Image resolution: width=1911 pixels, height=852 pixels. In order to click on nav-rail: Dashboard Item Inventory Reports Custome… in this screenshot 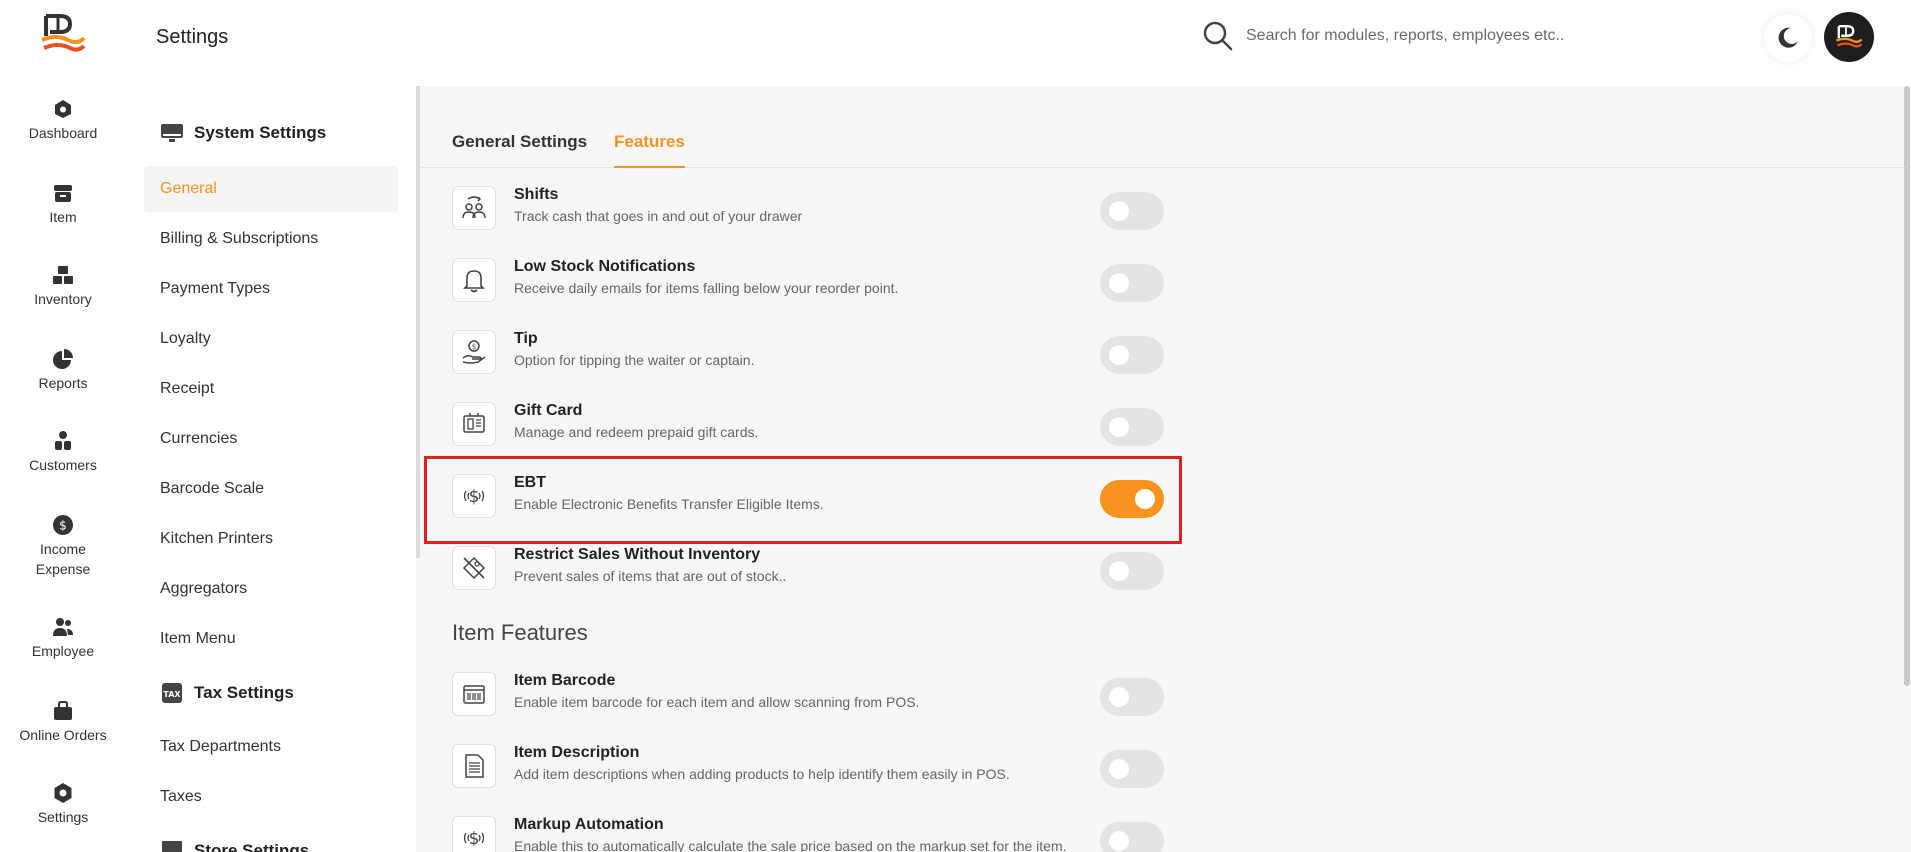, I will do `click(63, 426)`.